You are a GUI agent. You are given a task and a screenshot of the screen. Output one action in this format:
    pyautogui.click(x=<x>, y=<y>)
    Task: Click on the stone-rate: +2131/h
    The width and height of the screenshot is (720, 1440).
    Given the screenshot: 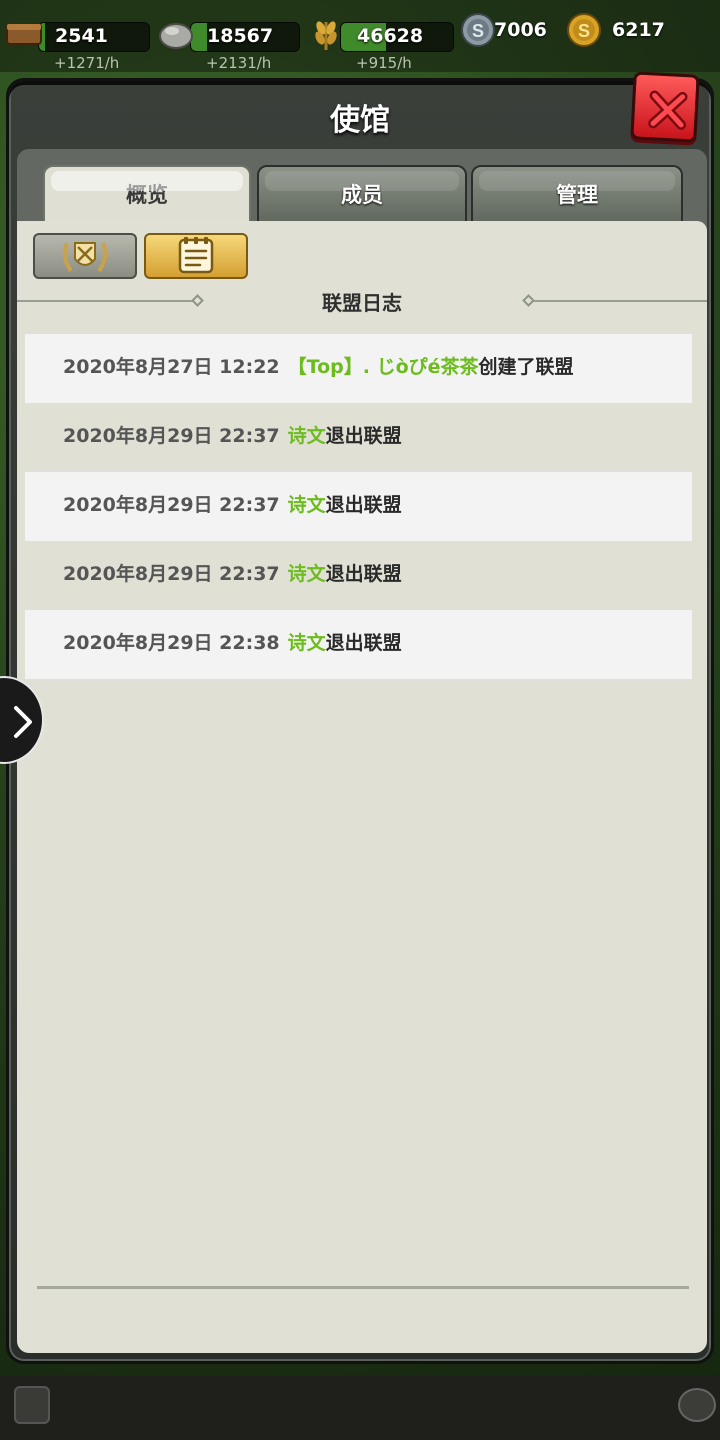 What is the action you would take?
    pyautogui.click(x=239, y=63)
    